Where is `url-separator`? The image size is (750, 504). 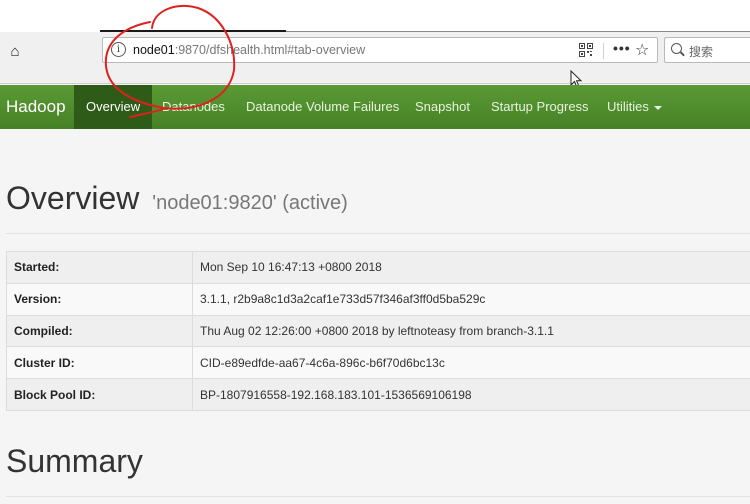
url-separator is located at coordinates (603, 51).